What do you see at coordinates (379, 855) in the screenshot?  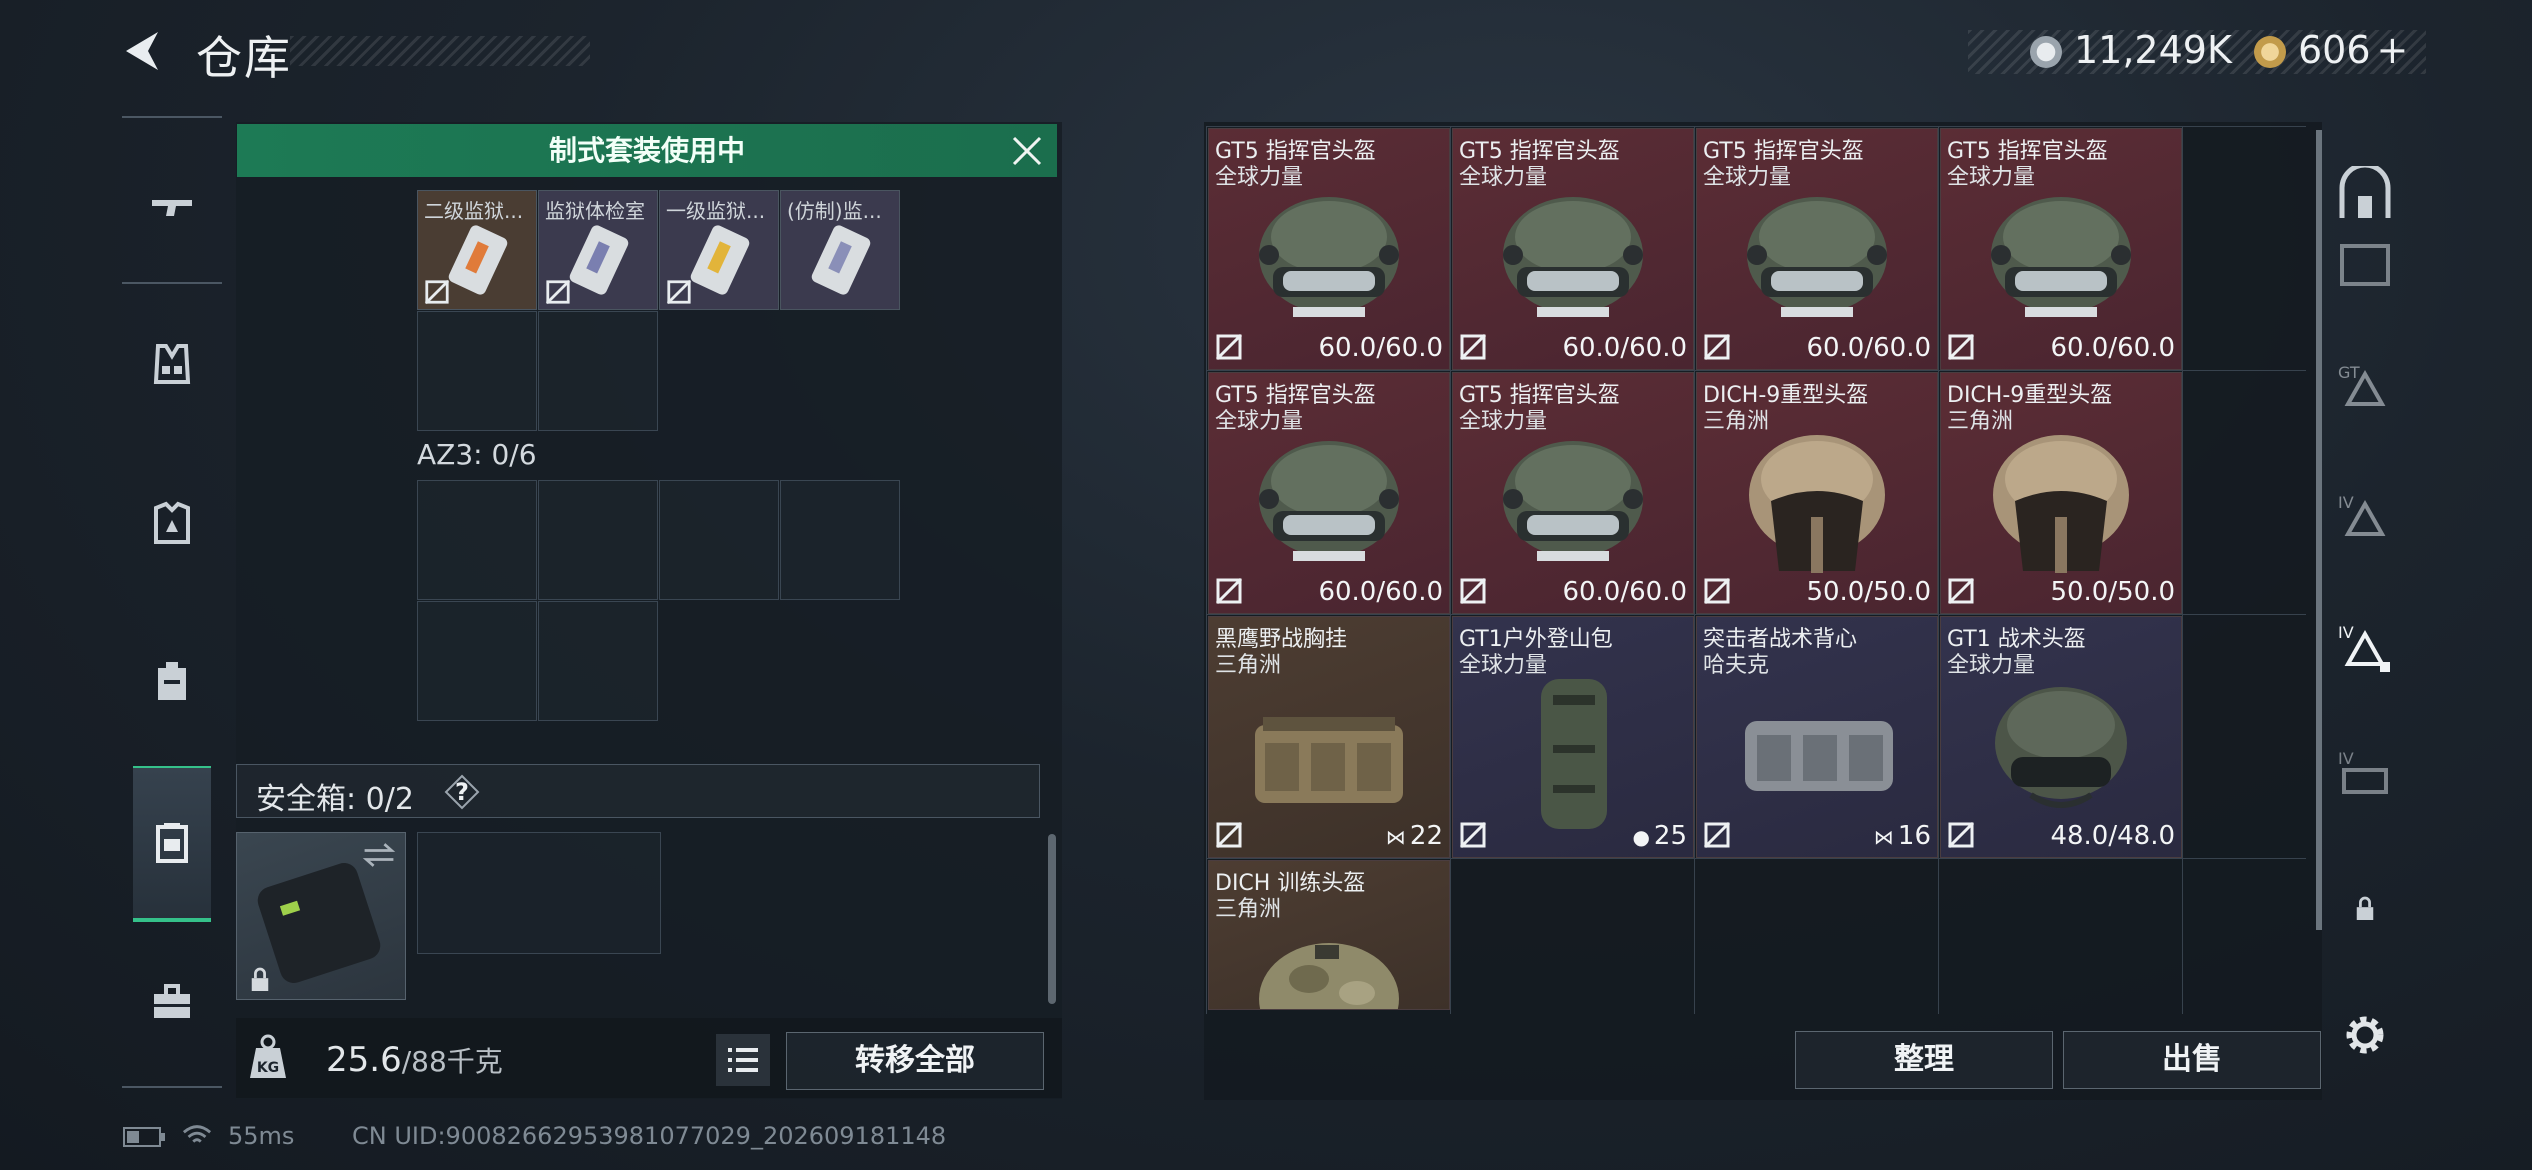 I see `swap-icon` at bounding box center [379, 855].